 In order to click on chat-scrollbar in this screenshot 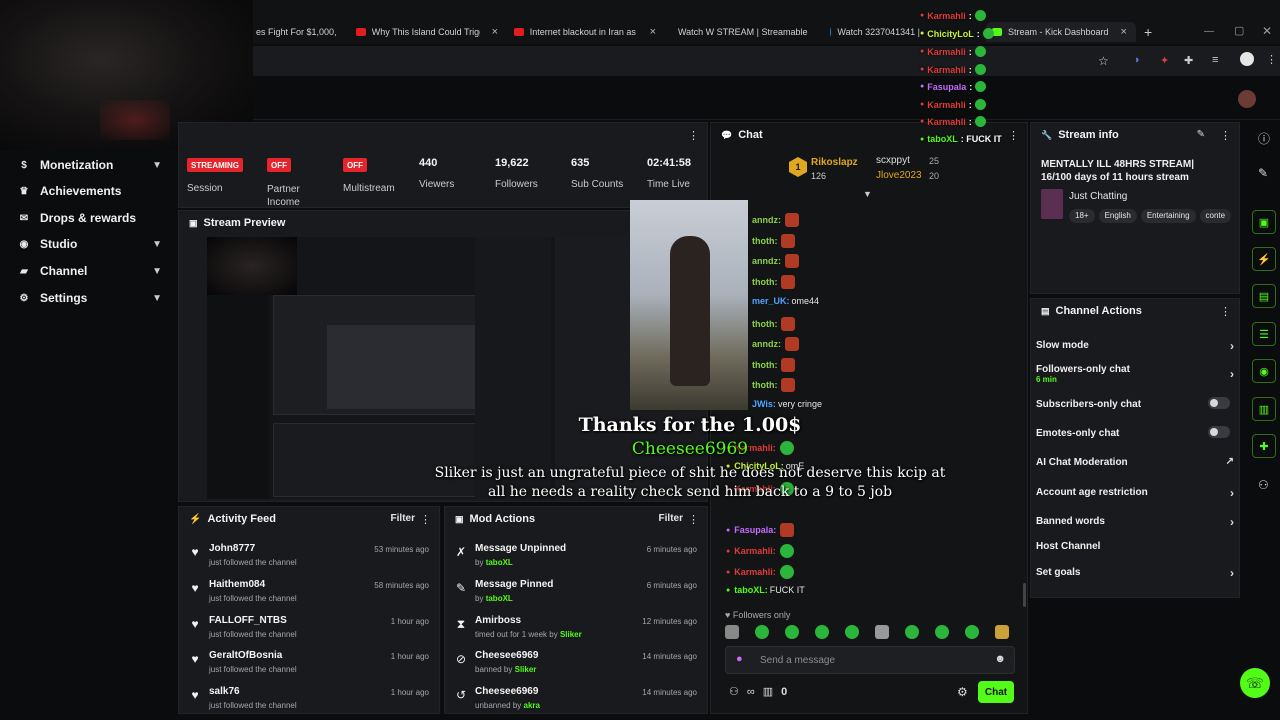, I will do `click(1024, 595)`.